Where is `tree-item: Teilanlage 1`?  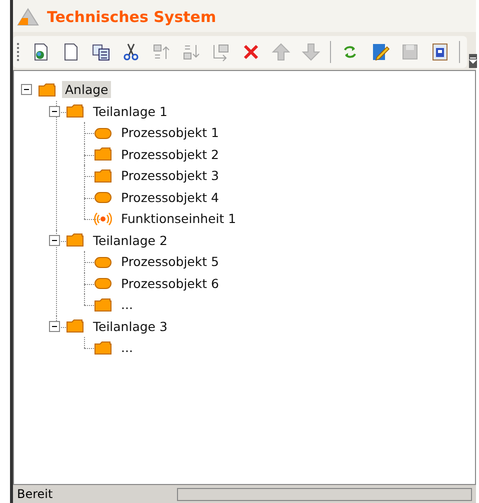
tree-item: Teilanlage 1 is located at coordinates (130, 111).